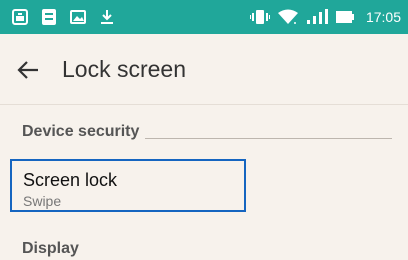 This screenshot has height=260, width=408. I want to click on arrow-left-icon, so click(27, 70).